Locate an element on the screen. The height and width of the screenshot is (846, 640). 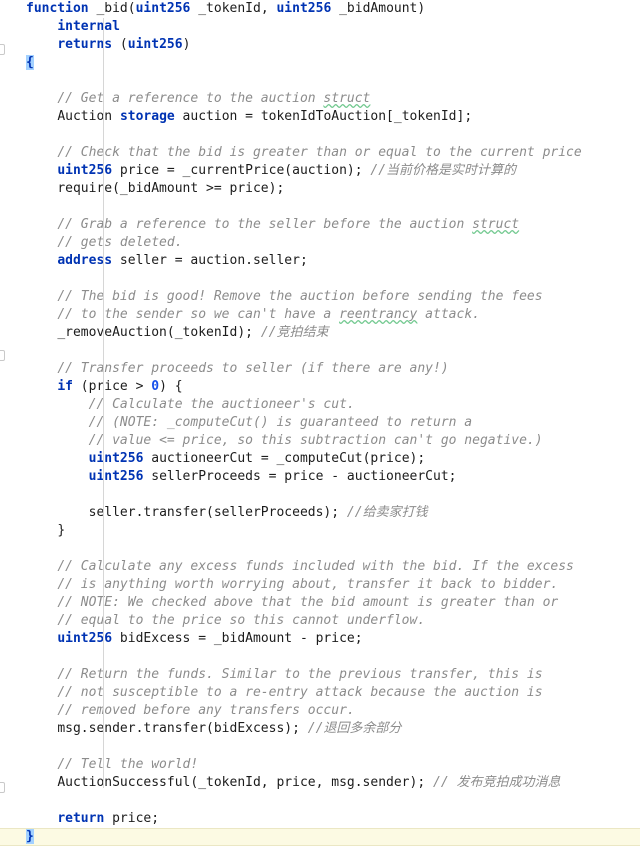
code-line: require(_bidAmount >= price); is located at coordinates (320, 189).